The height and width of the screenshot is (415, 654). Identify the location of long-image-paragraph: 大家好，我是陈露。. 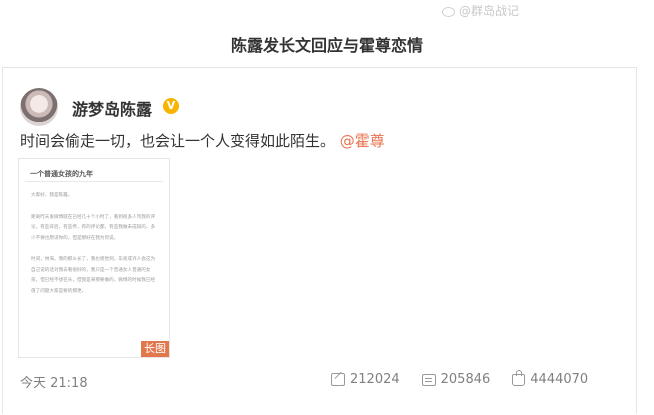
(52, 195).